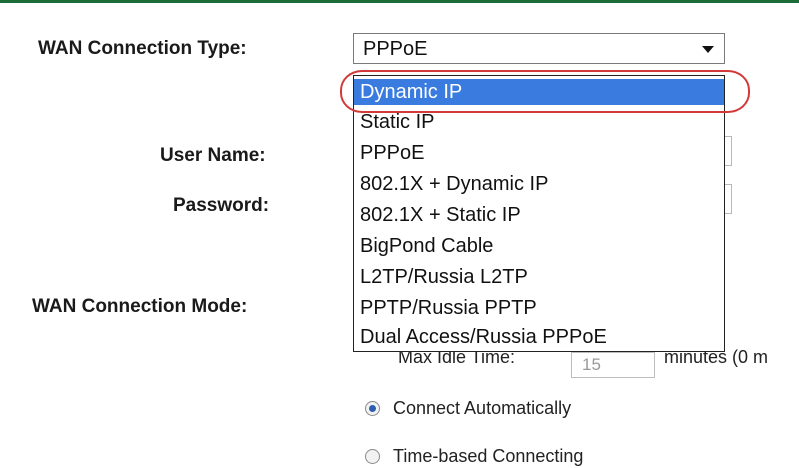 The image size is (799, 468). What do you see at coordinates (539, 308) in the screenshot?
I see `option-pptp-russia-pptp: PPTP/Russia PPTP` at bounding box center [539, 308].